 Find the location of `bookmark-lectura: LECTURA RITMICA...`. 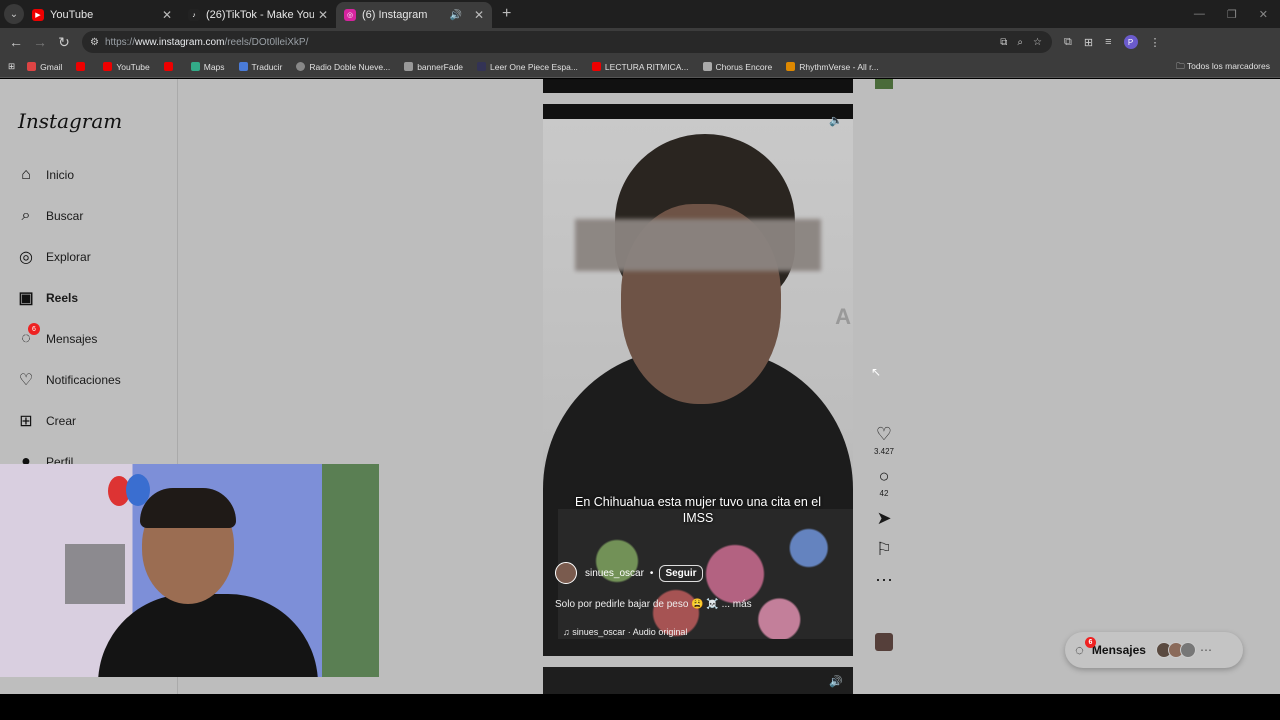

bookmark-lectura: LECTURA RITMICA... is located at coordinates (640, 67).